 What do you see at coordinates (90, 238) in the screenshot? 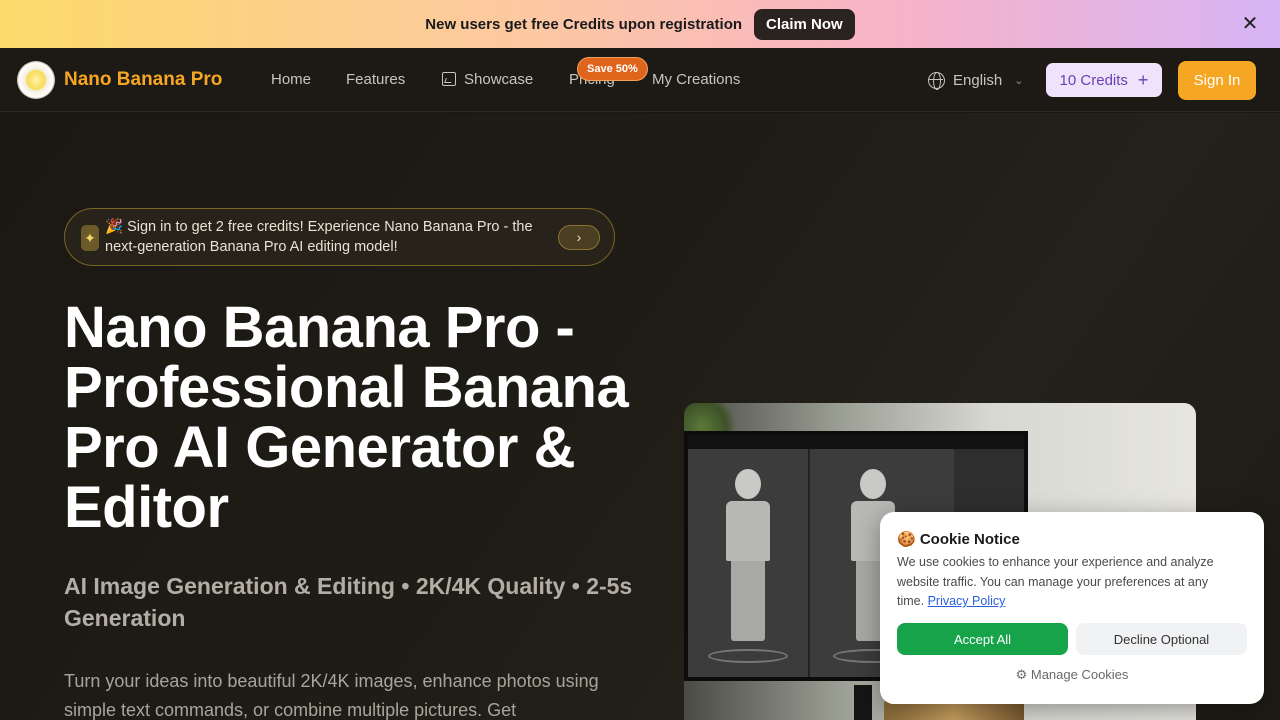
I see `sparkle-icon: ✦` at bounding box center [90, 238].